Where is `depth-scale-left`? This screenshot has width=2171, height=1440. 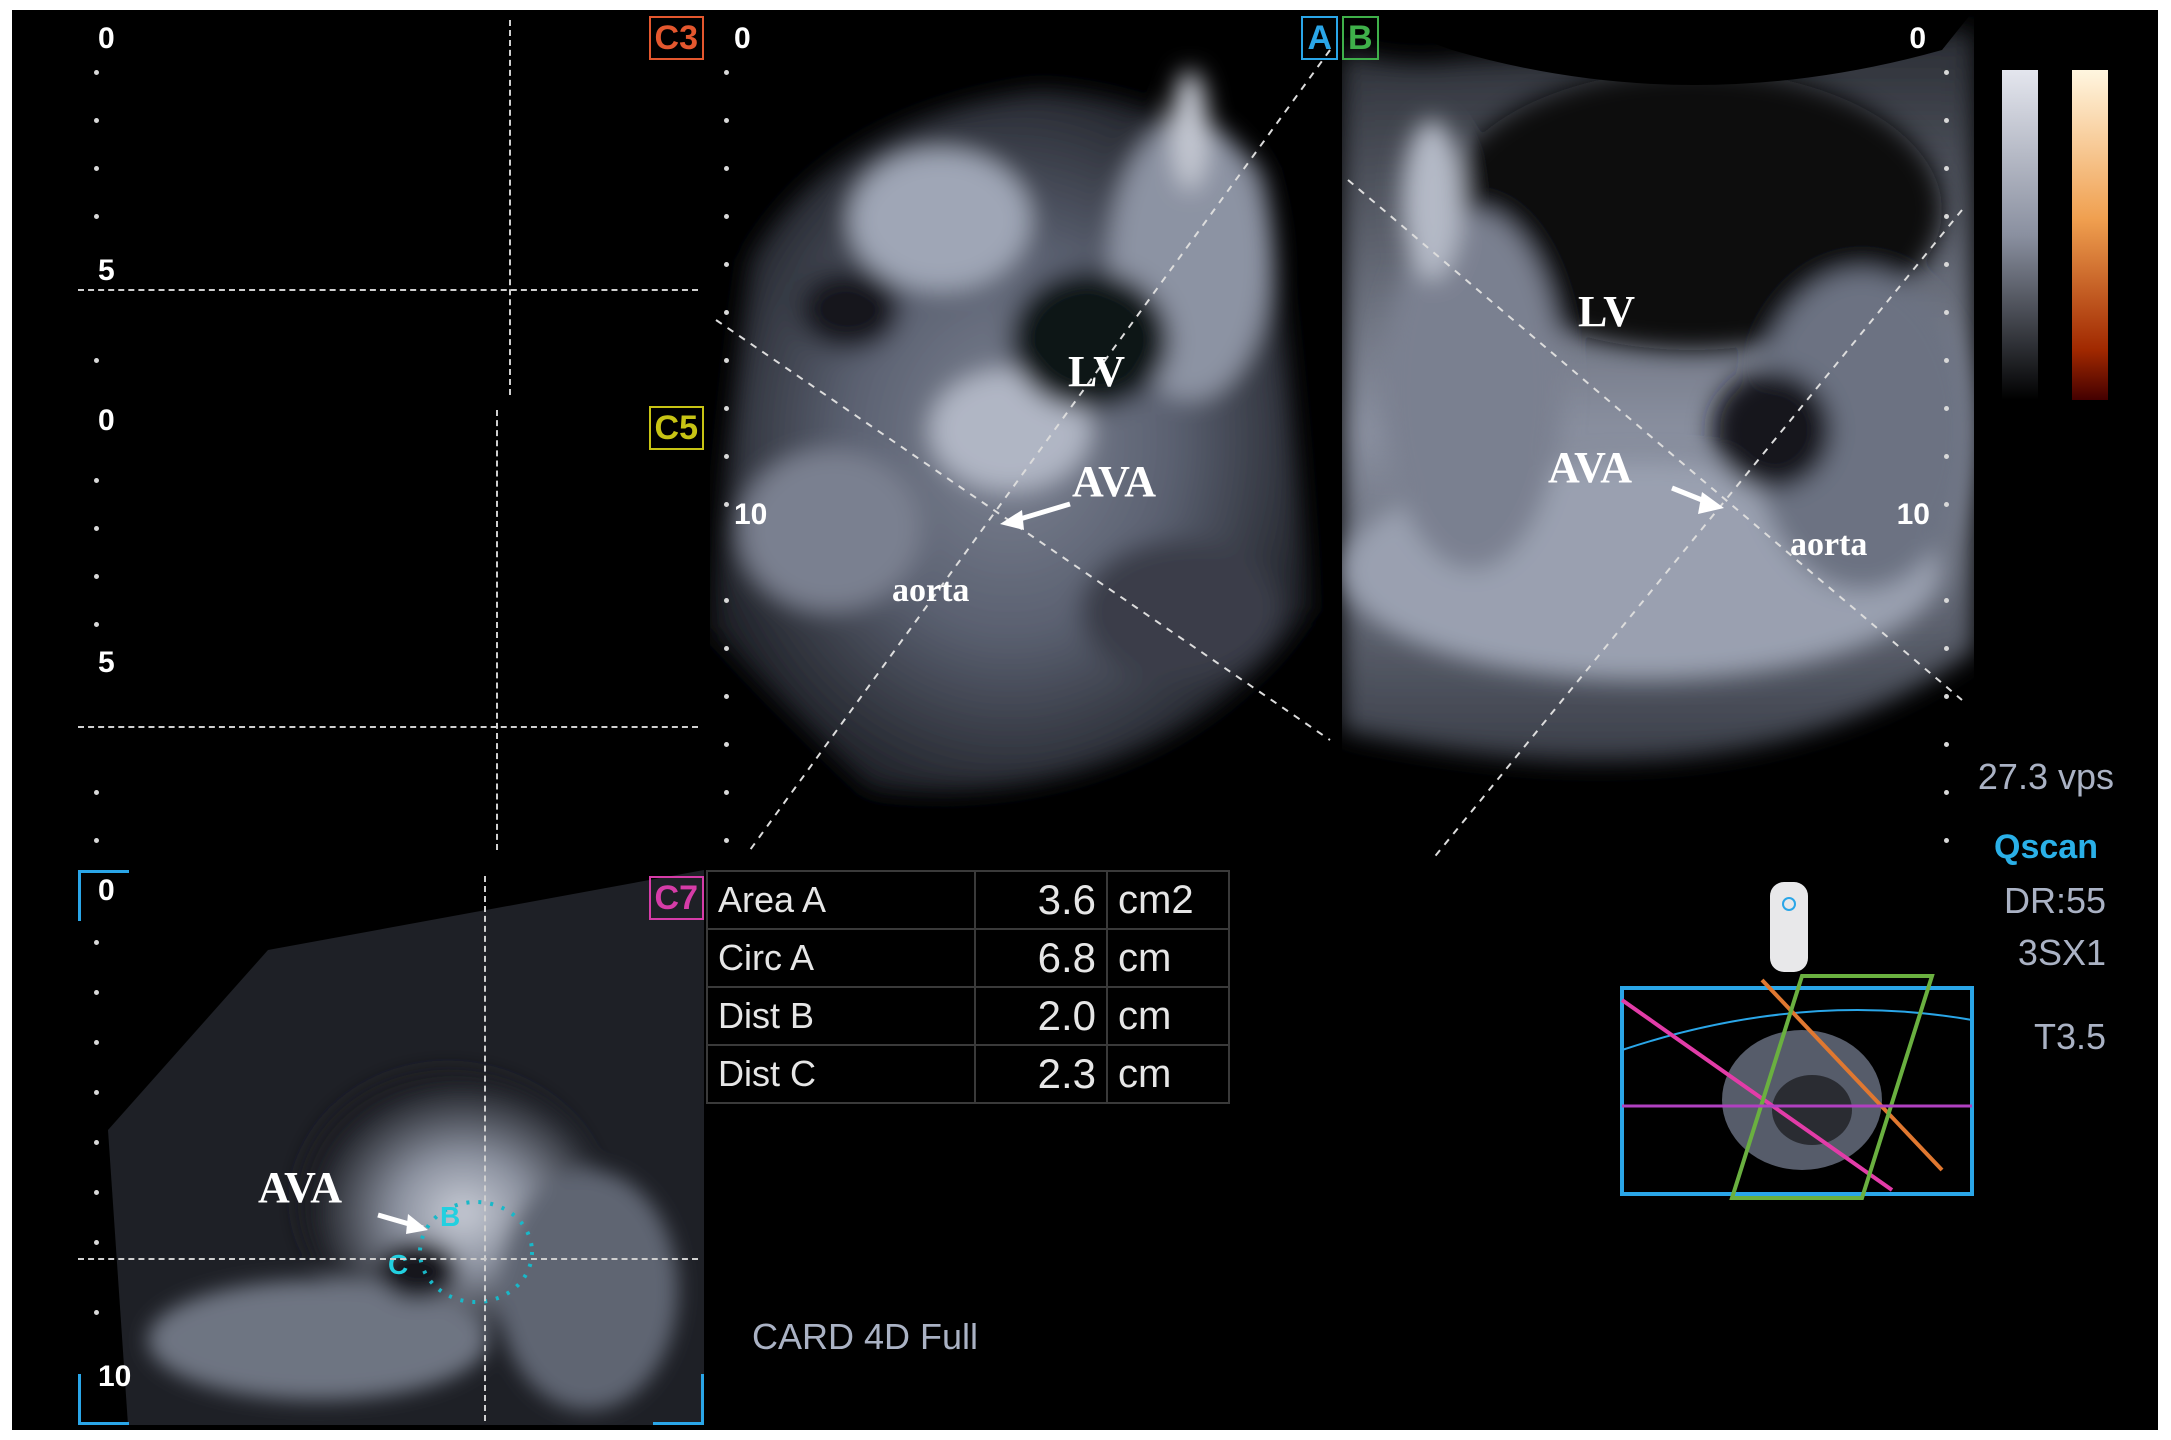
depth-scale-left is located at coordinates (98, 740).